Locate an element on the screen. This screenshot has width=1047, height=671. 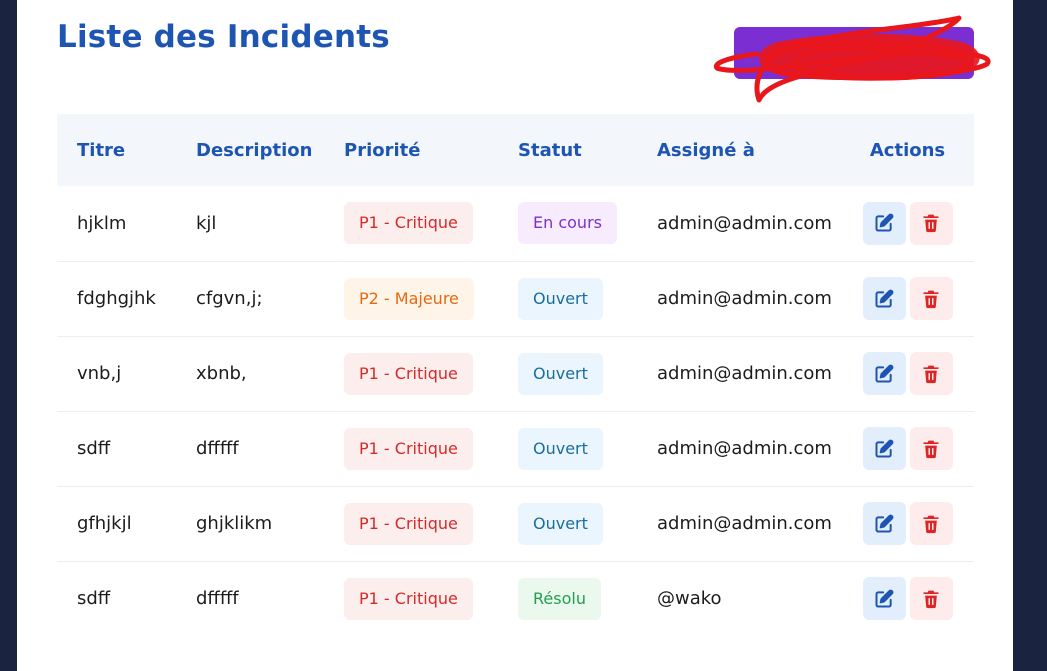
header-actions is located at coordinates (847, 58).